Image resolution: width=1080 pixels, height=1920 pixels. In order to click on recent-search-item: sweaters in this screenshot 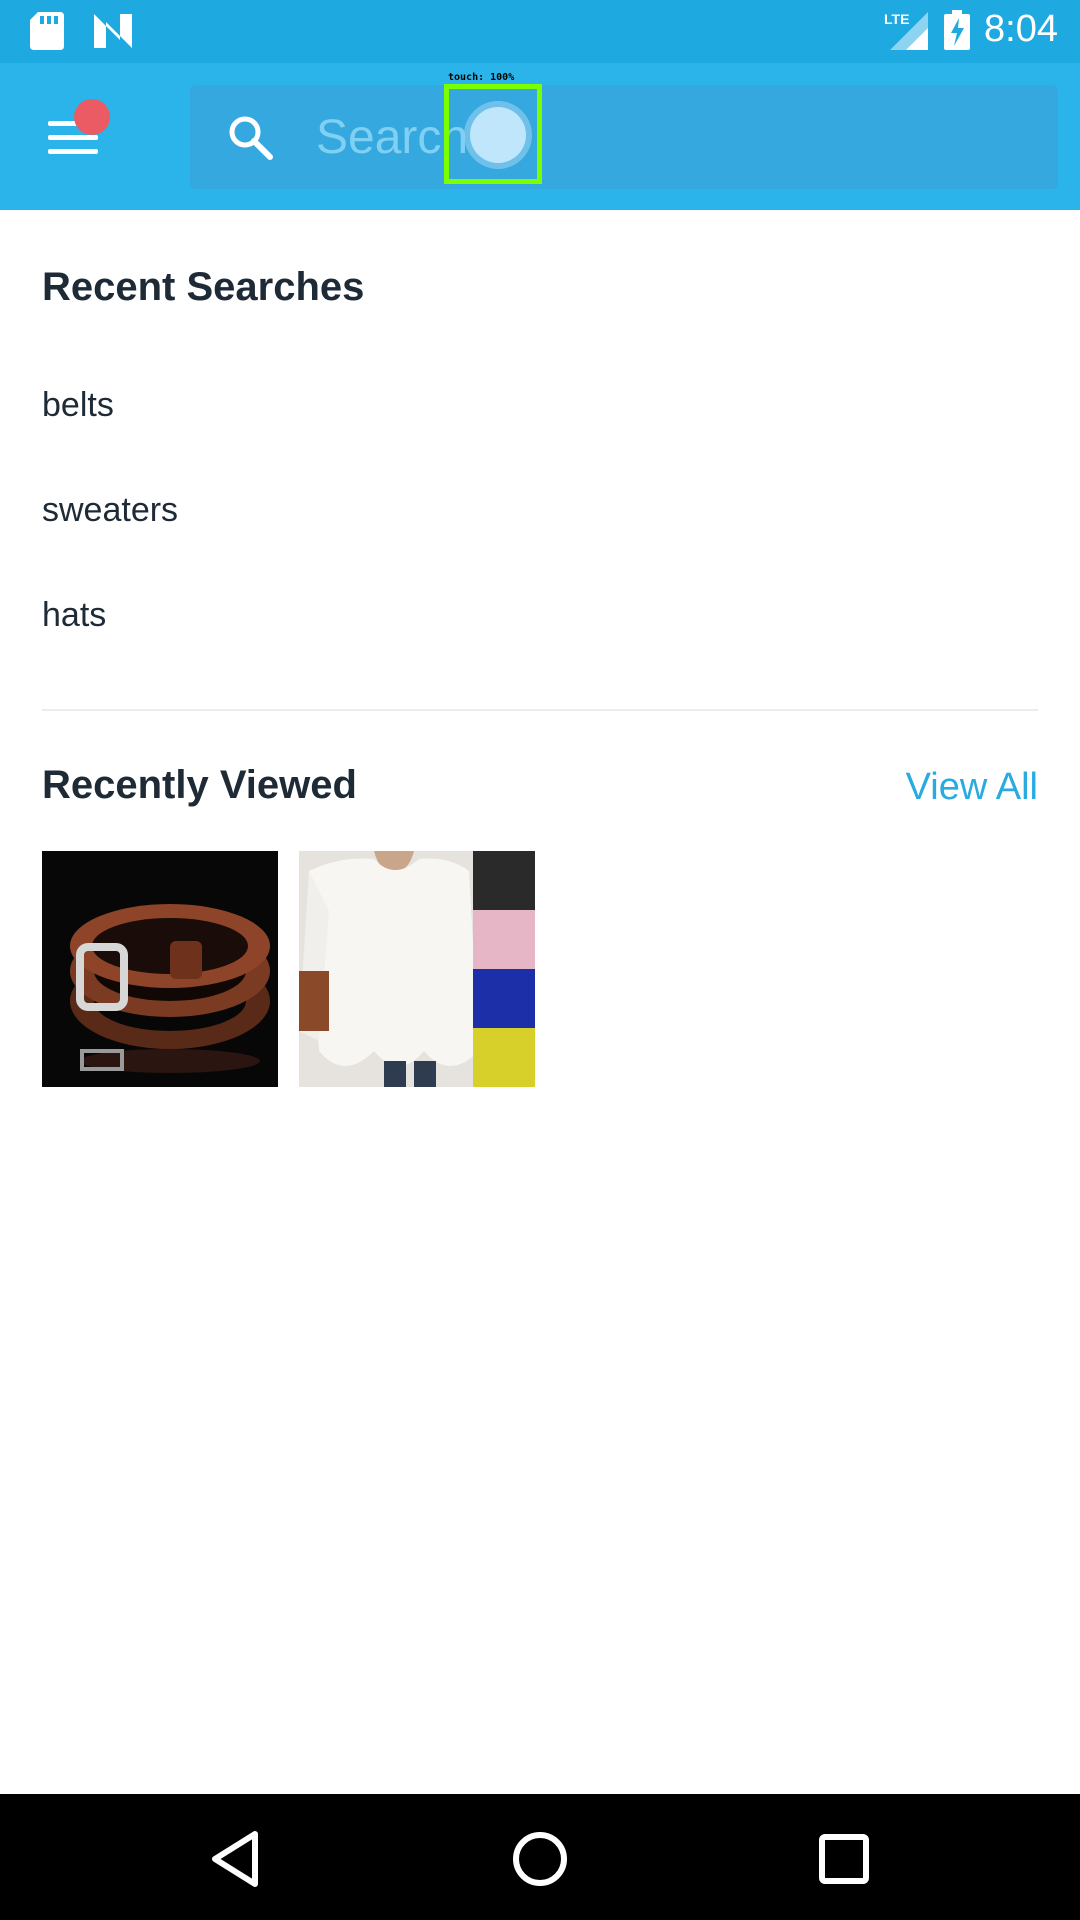, I will do `click(110, 510)`.